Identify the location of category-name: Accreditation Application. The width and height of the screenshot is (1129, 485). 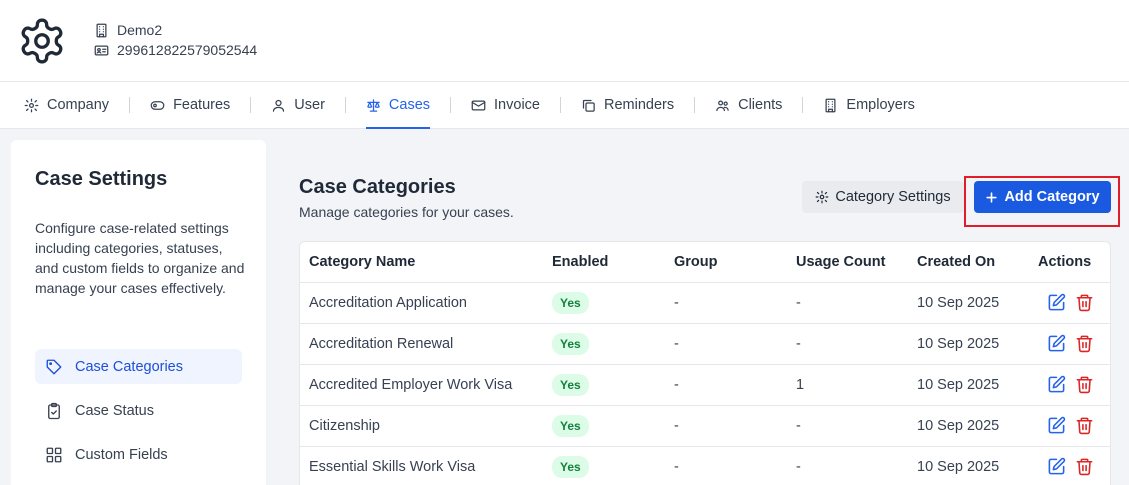
(421, 303).